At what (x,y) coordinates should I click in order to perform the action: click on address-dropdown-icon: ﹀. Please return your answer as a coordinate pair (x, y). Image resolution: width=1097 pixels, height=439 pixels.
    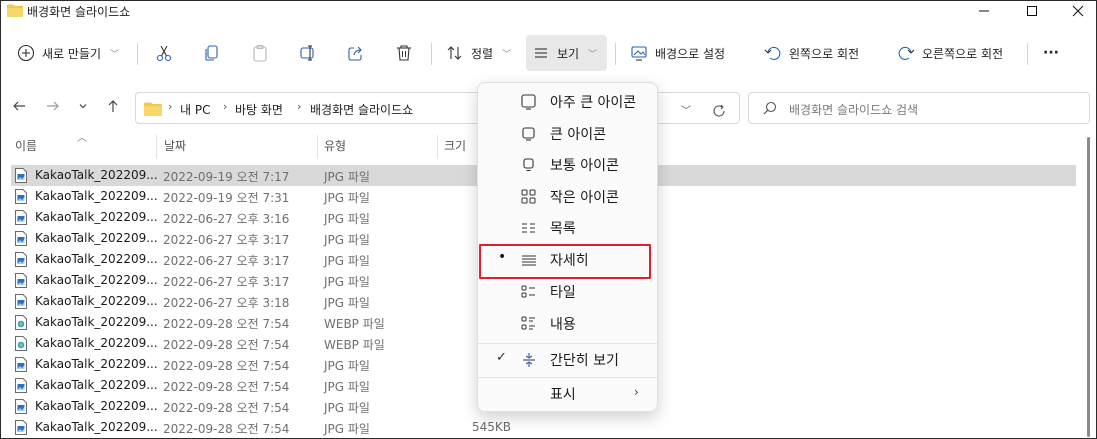
    Looking at the image, I should click on (686, 109).